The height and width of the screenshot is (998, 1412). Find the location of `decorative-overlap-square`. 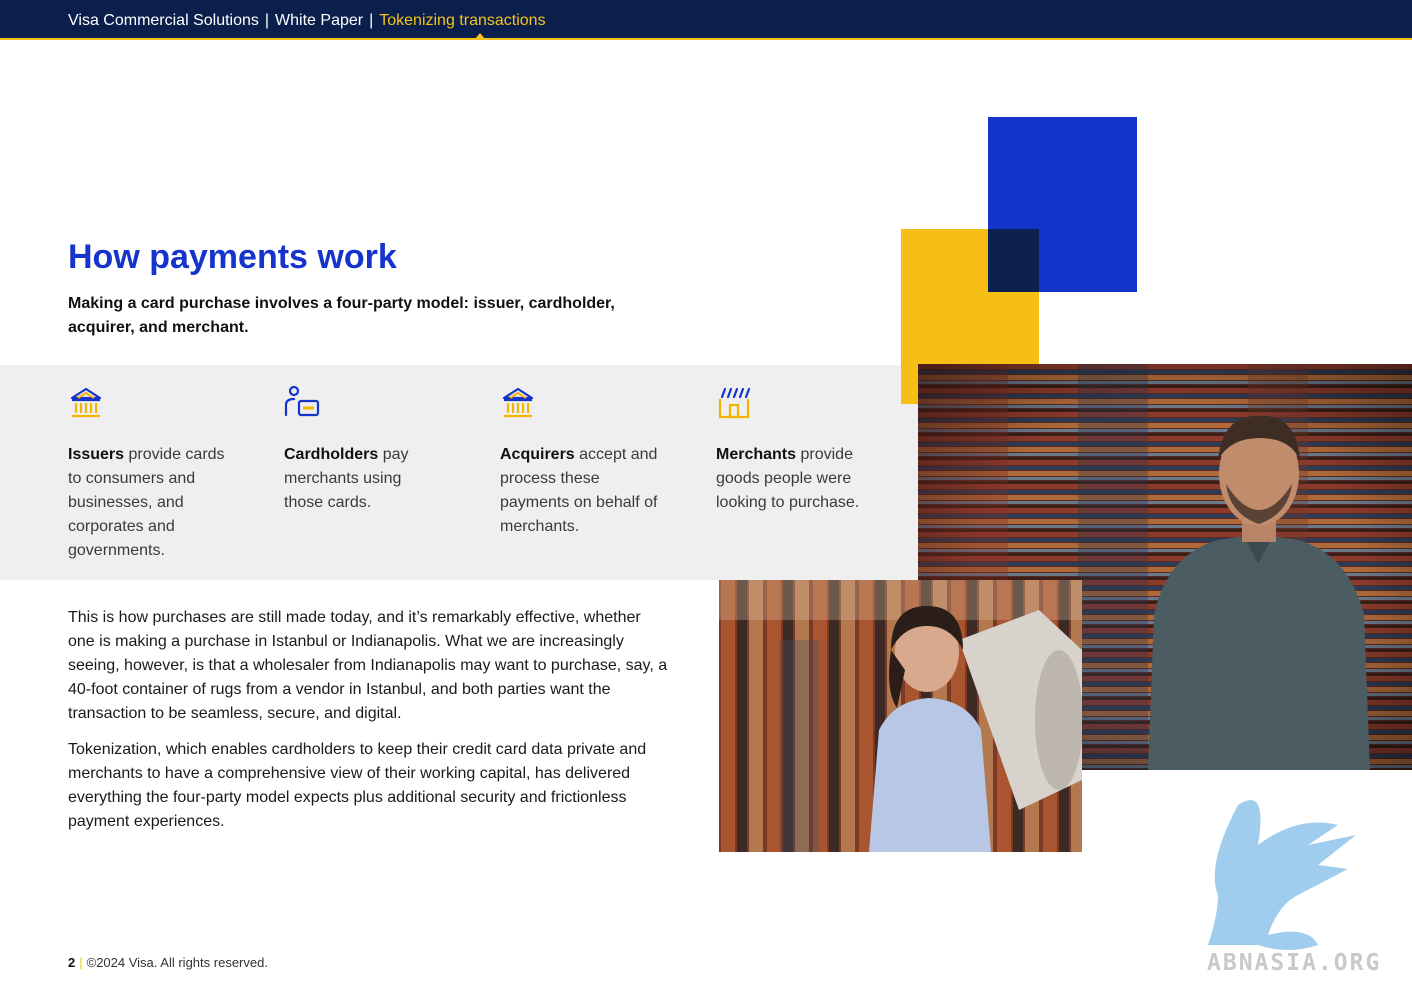

decorative-overlap-square is located at coordinates (1013, 260).